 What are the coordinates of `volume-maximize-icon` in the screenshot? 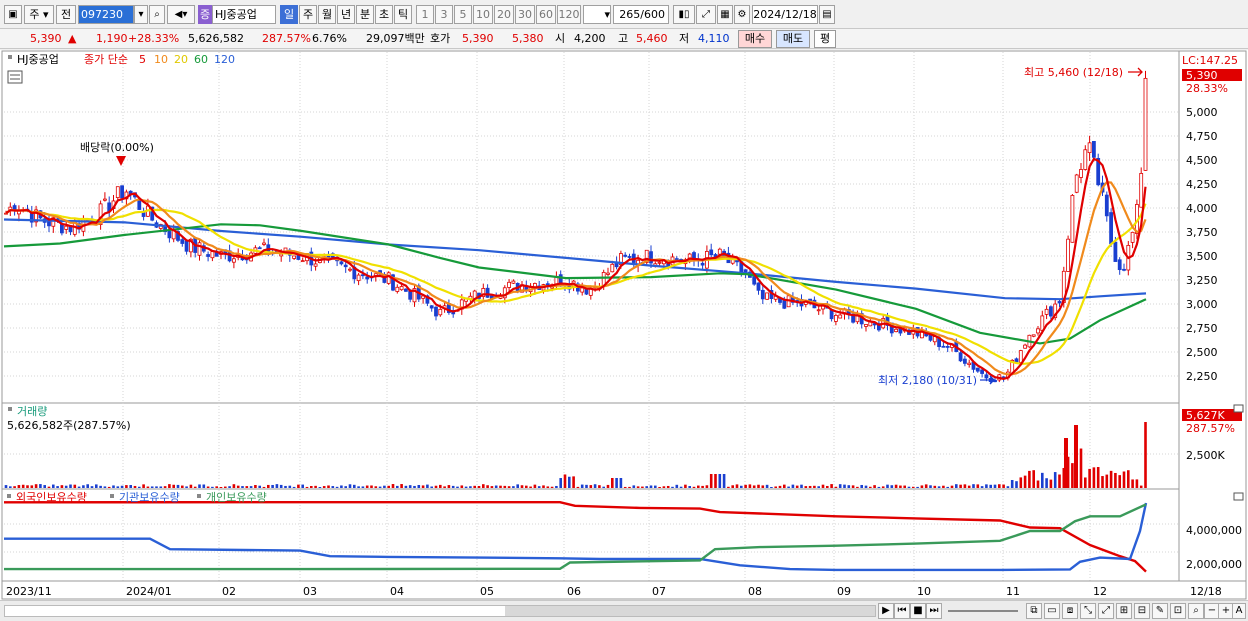 It's located at (1238, 408).